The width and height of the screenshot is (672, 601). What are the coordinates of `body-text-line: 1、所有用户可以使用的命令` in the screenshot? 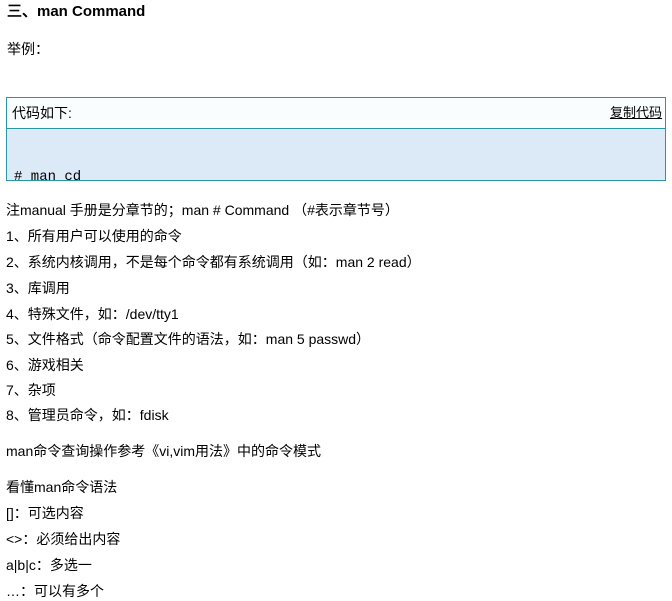 It's located at (94, 236).